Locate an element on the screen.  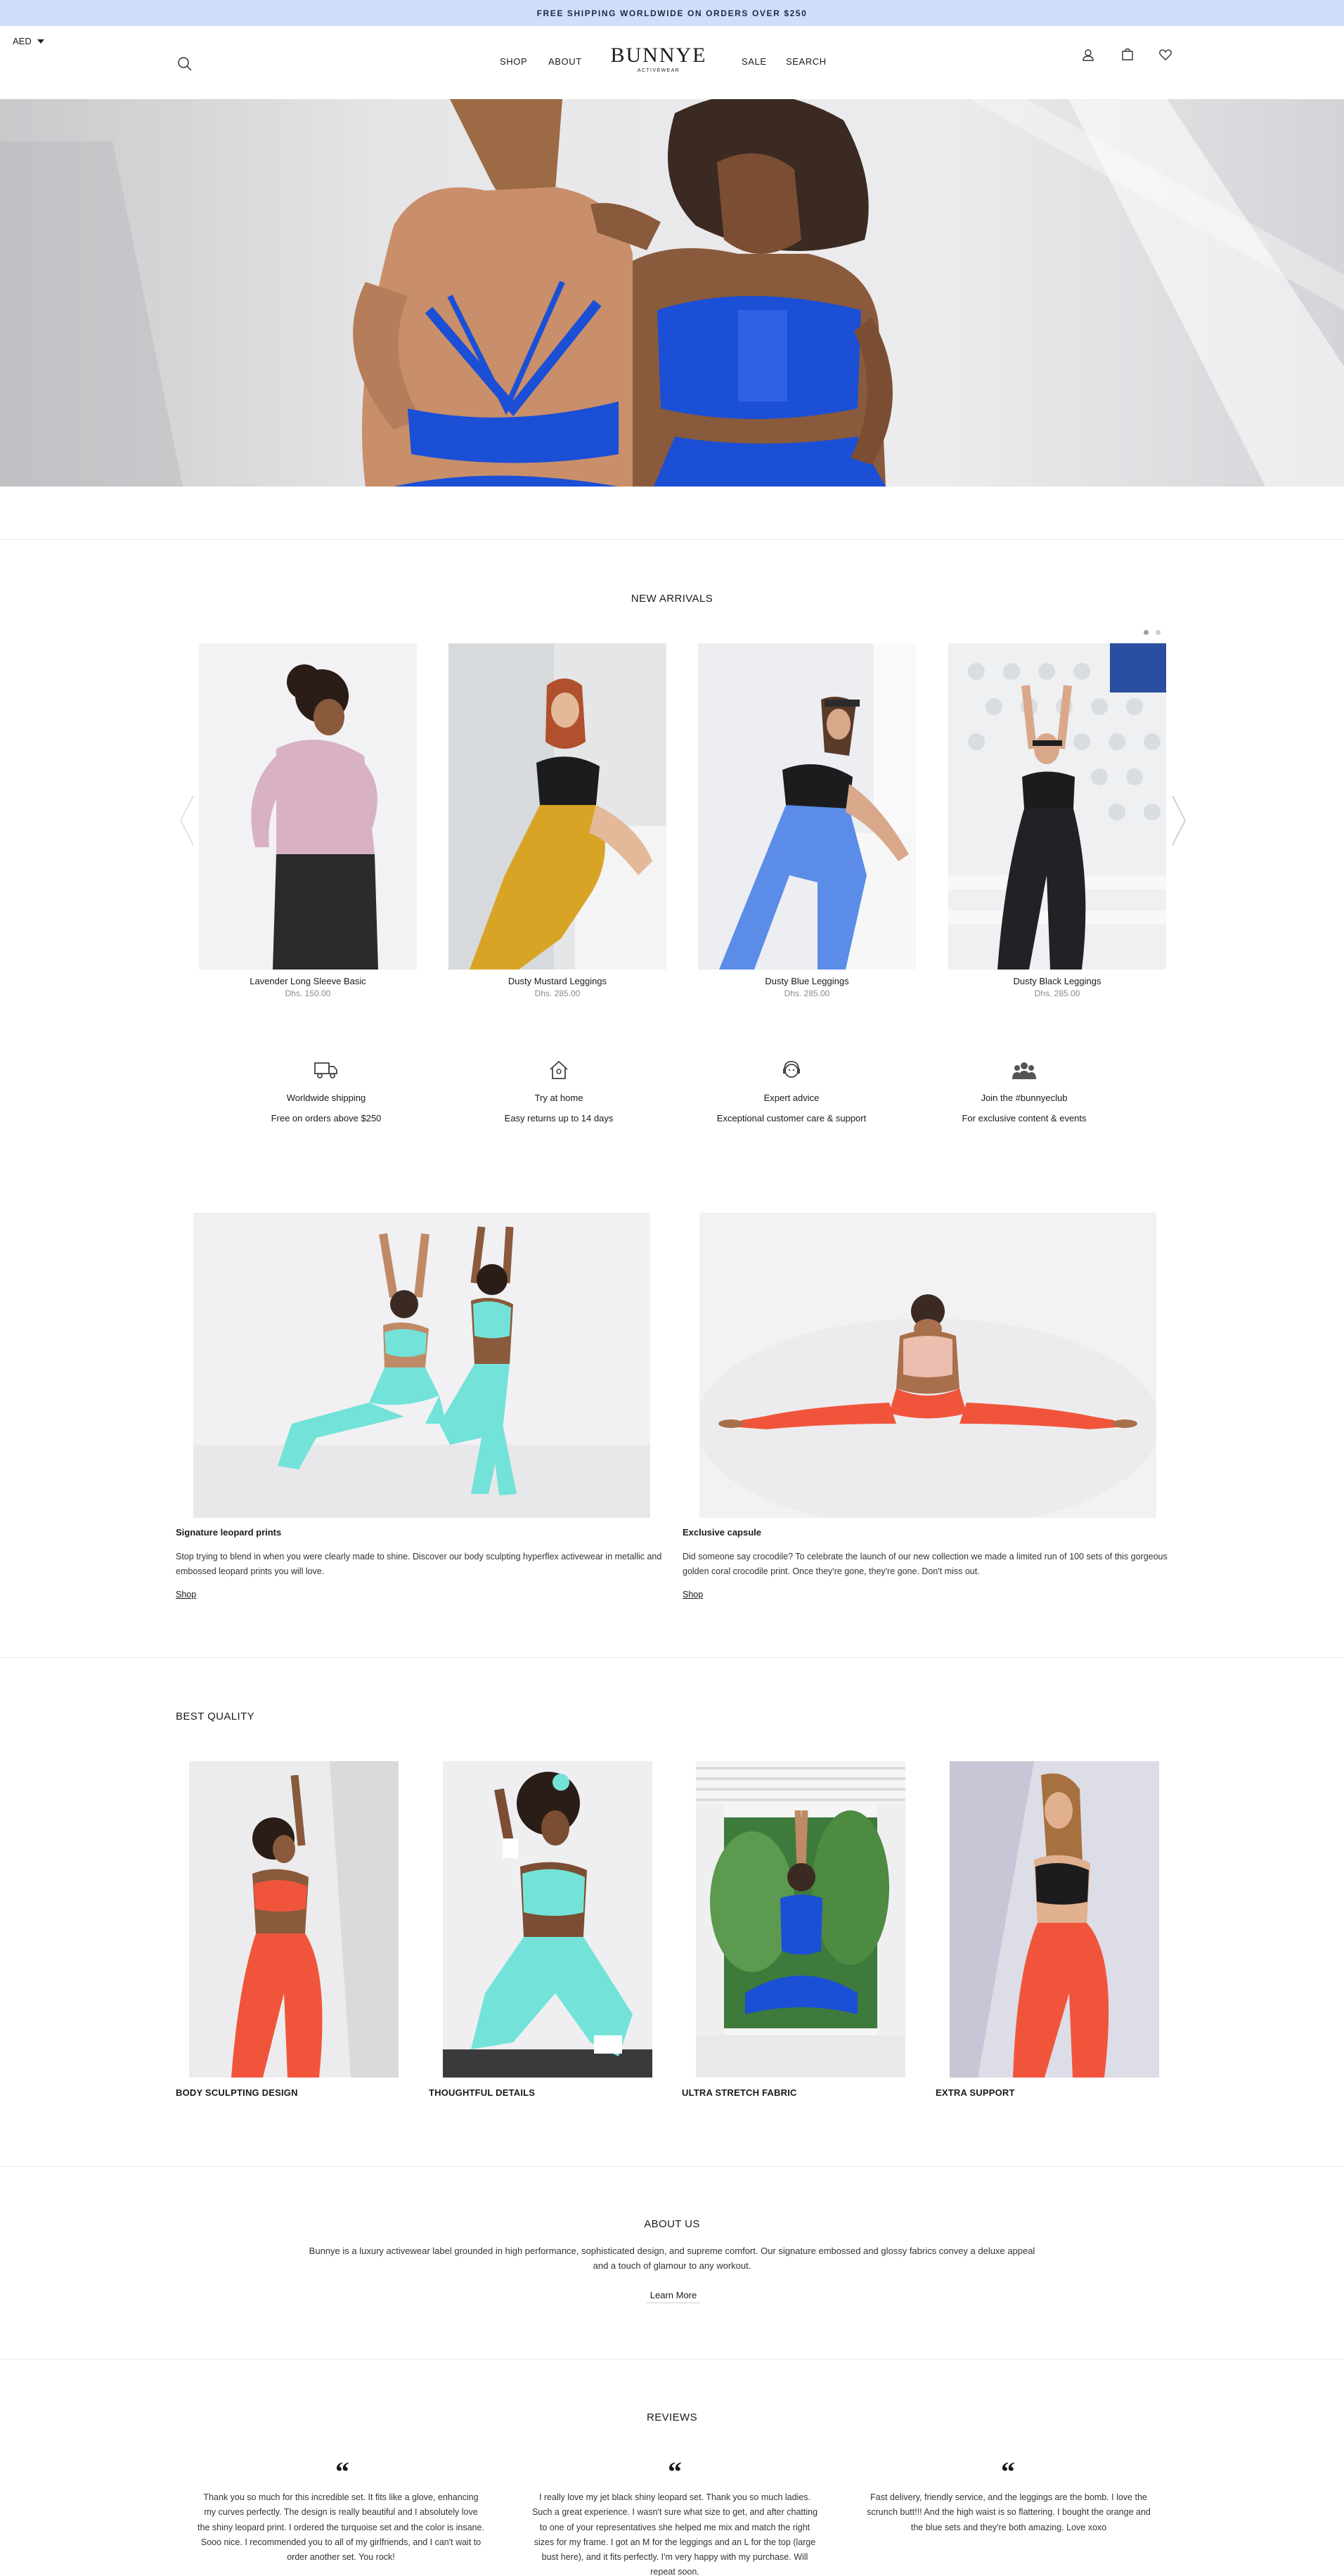
product-name: Dusty Black Leggings is located at coordinates (1057, 981).